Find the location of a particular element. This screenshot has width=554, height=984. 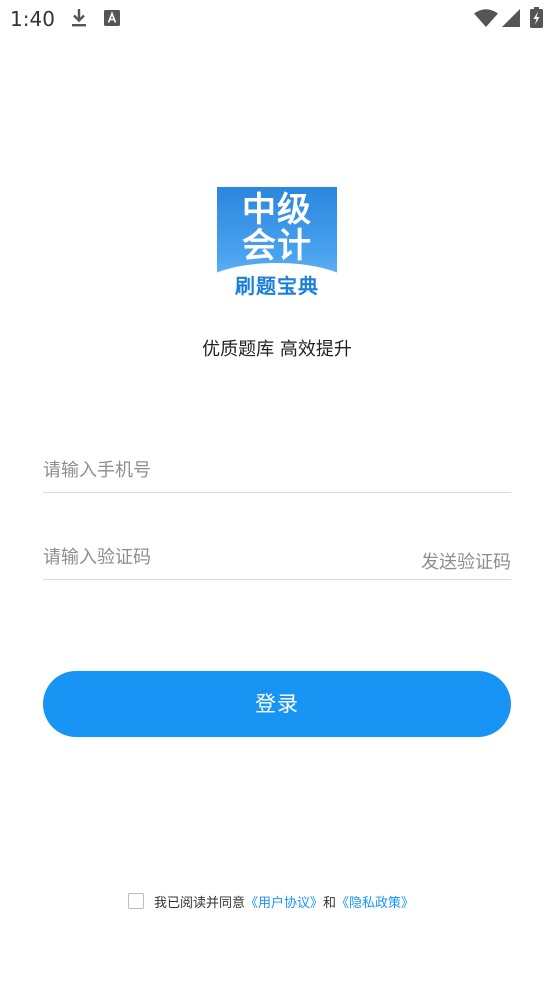

privacy-policy-link: 《隐私政策》 is located at coordinates (375, 901).